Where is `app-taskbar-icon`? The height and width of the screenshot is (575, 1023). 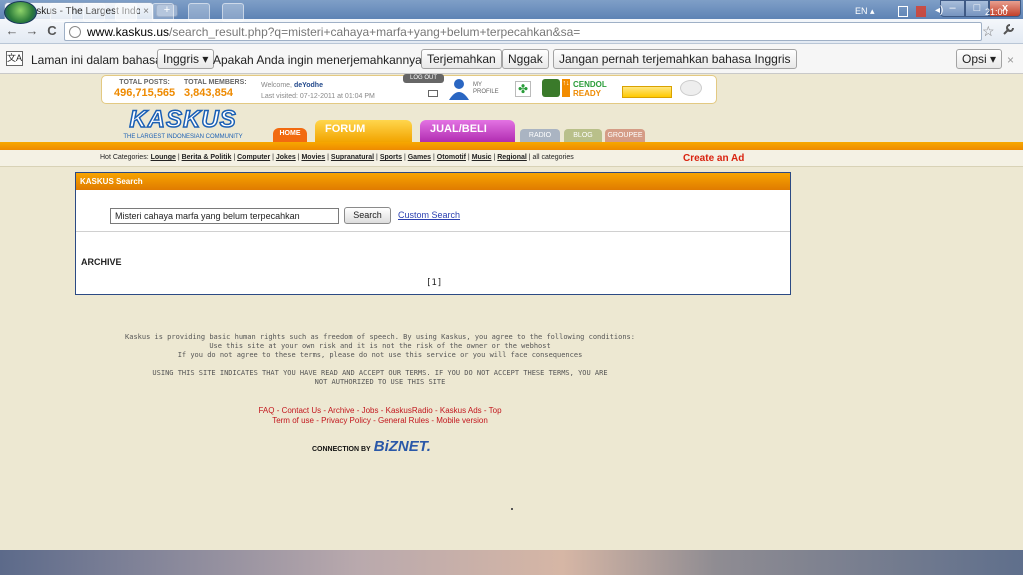 app-taskbar-icon is located at coordinates (94, 12).